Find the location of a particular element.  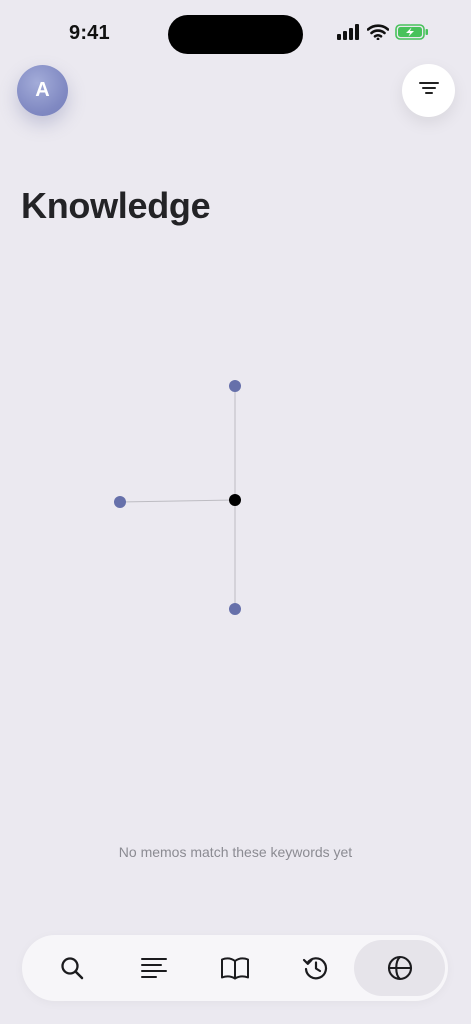

tab-search is located at coordinates (72, 968).